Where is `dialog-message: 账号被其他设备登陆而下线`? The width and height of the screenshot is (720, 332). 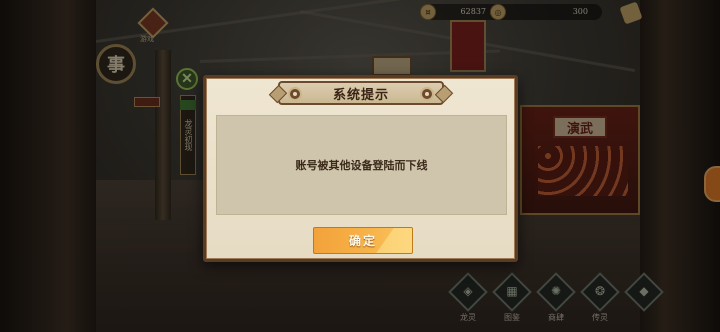 dialog-message: 账号被其他设备登陆而下线 is located at coordinates (361, 165).